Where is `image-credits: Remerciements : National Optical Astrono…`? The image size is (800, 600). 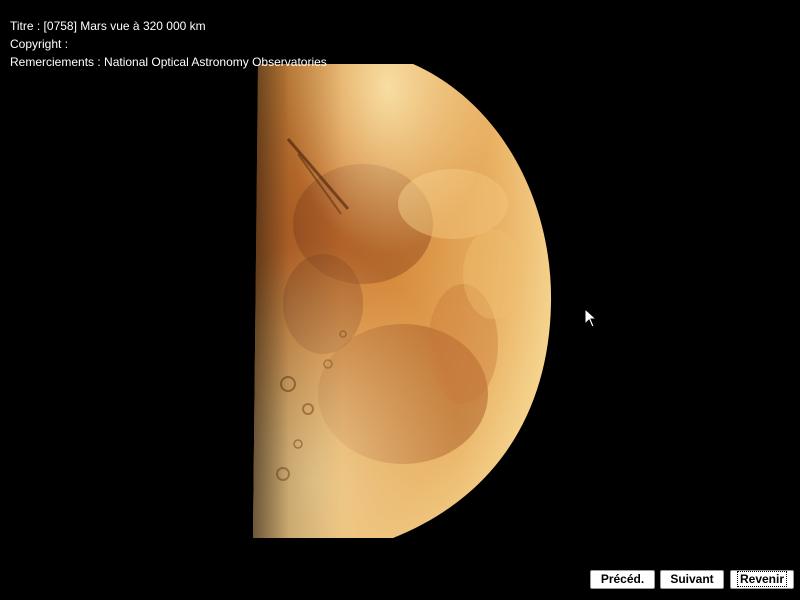 image-credits: Remerciements : National Optical Astrono… is located at coordinates (168, 62).